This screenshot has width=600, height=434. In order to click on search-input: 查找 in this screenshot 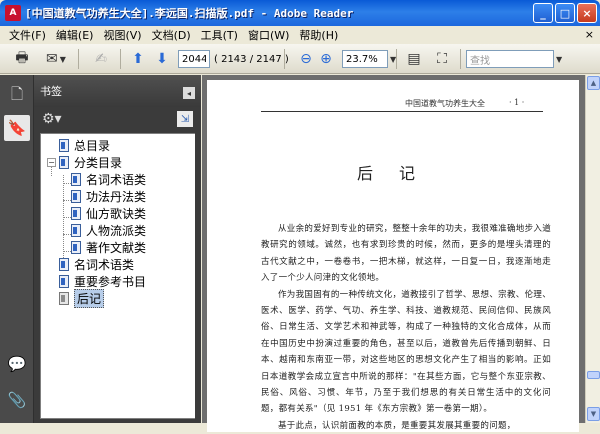, I will do `click(510, 59)`.